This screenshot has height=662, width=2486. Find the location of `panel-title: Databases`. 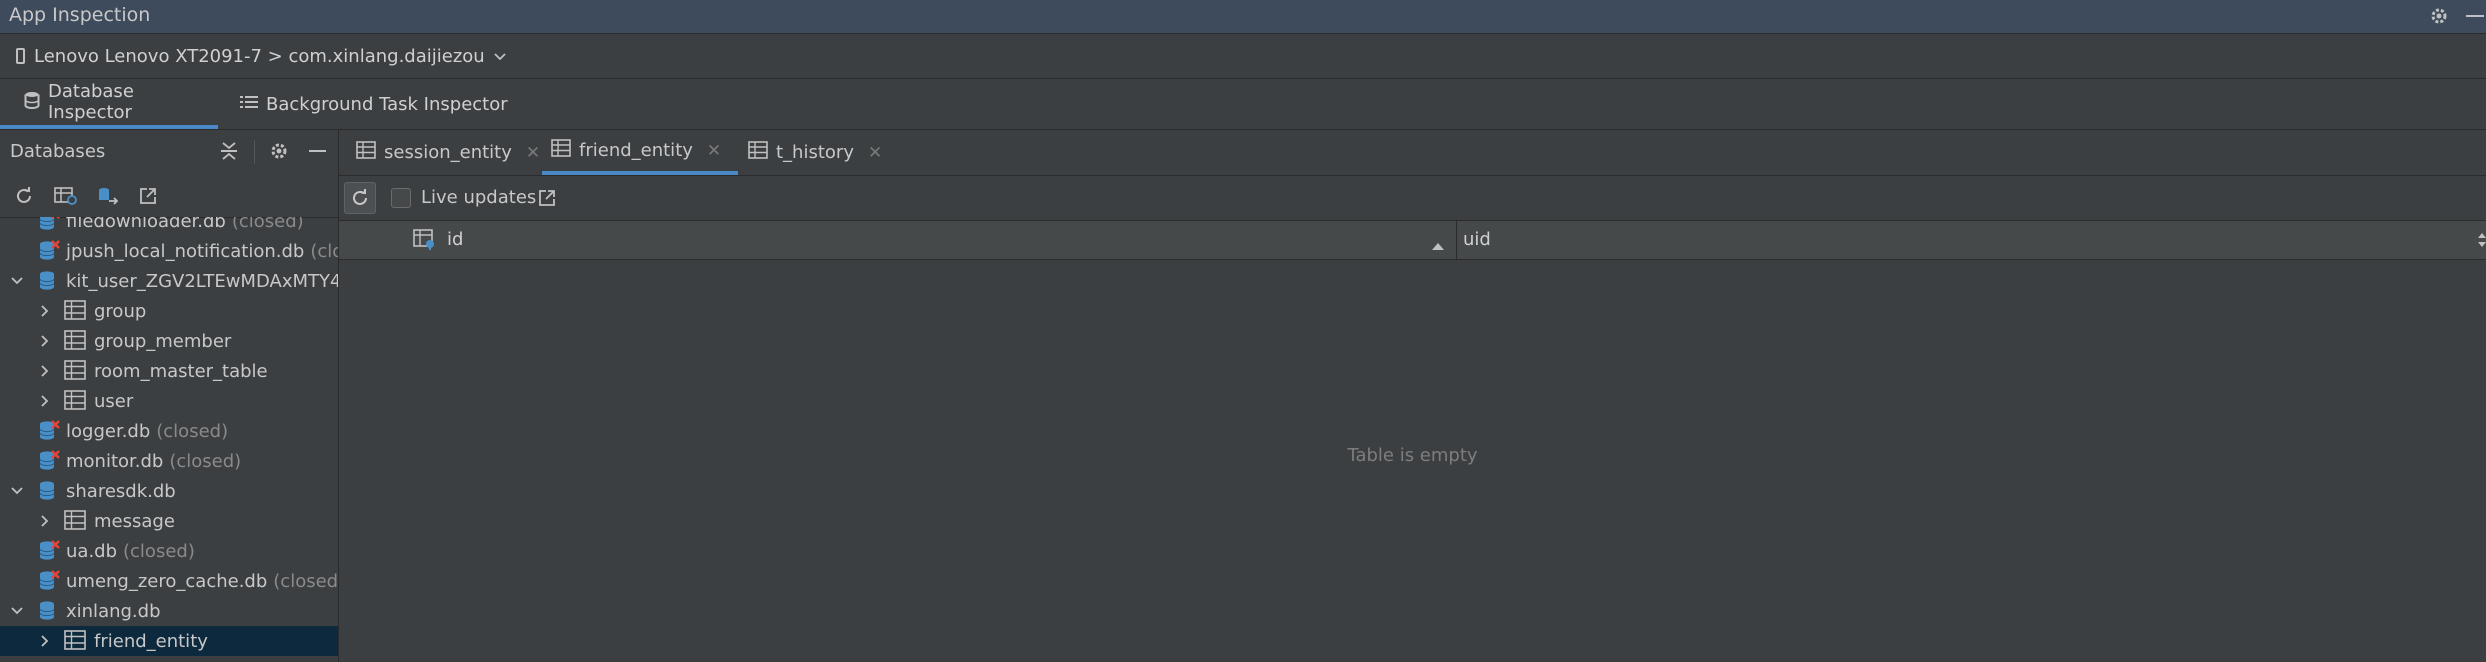

panel-title: Databases is located at coordinates (58, 151).